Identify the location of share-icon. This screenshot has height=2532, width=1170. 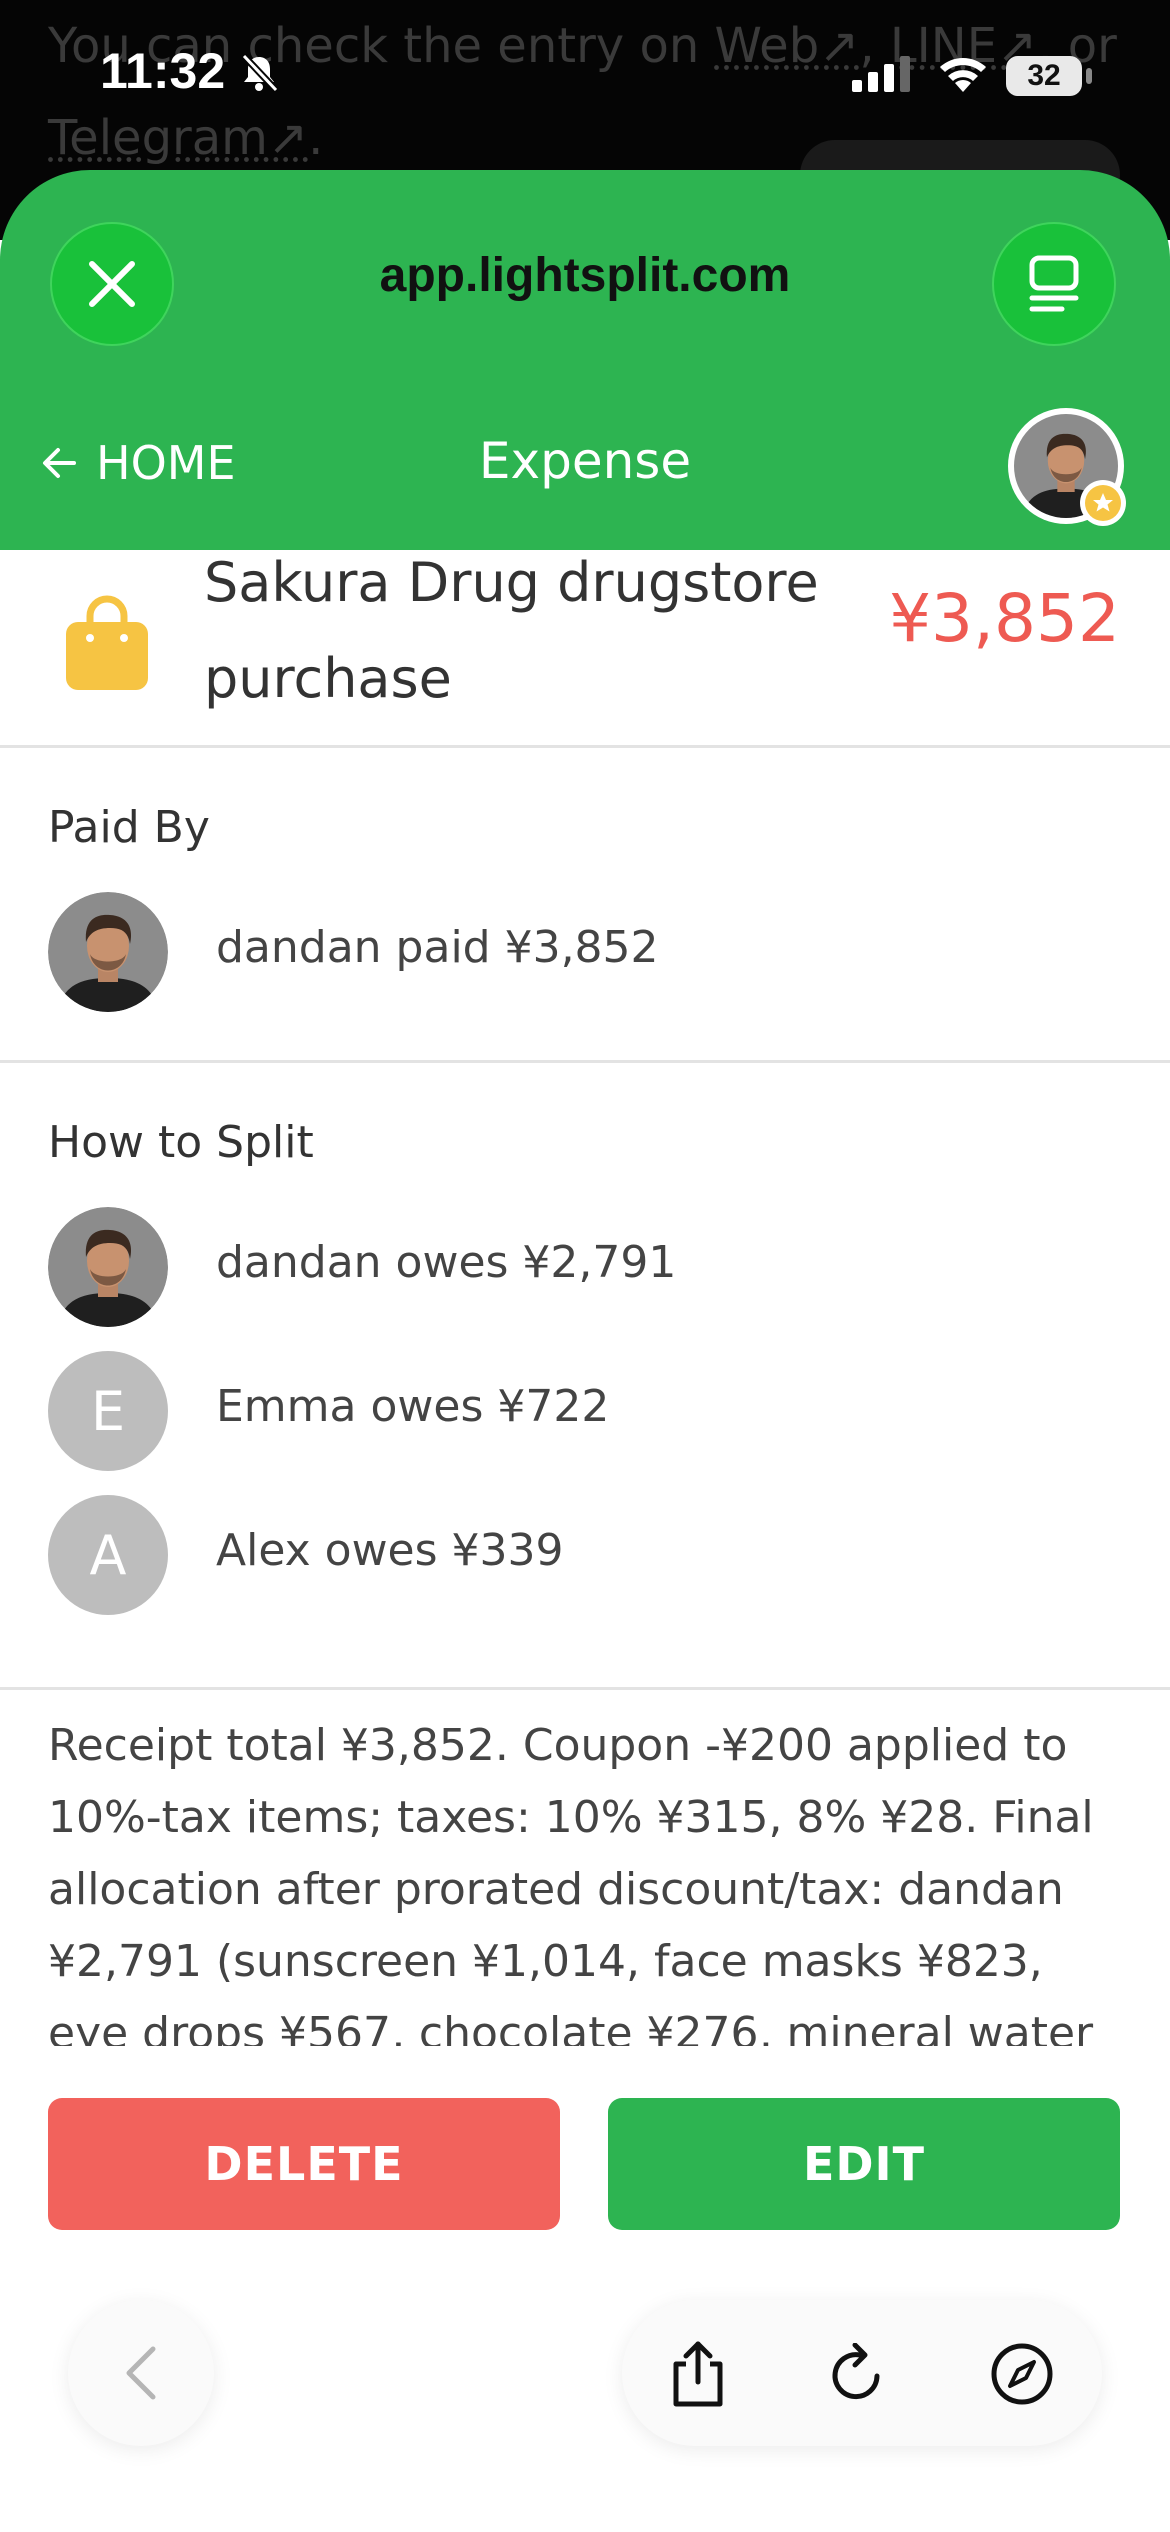
(698, 2374).